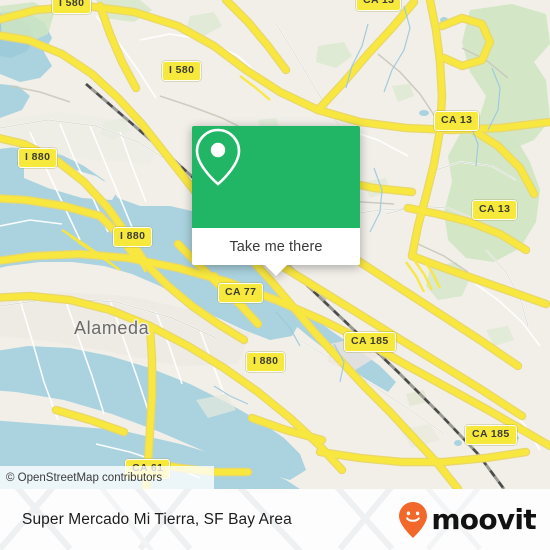 The width and height of the screenshot is (550, 550). Describe the element at coordinates (241, 293) in the screenshot. I see `road-shield-ca77: CA 77` at that location.